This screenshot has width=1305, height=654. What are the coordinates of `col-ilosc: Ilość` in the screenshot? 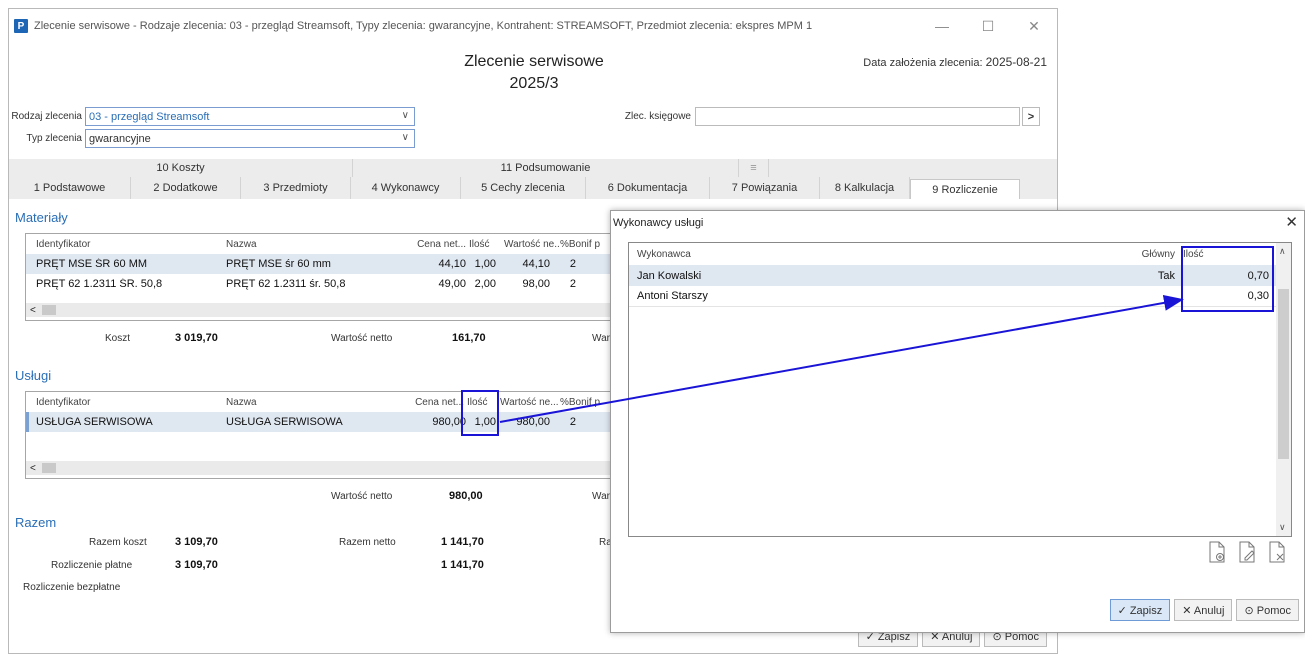 It's located at (481, 244).